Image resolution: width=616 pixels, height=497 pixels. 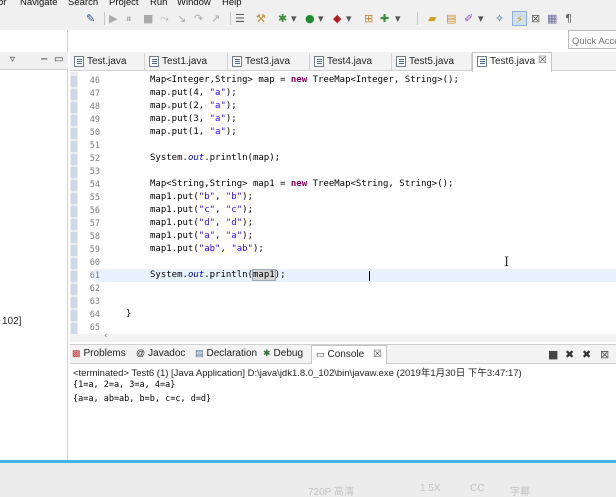 I want to click on speed-button: 1.5X, so click(x=430, y=488).